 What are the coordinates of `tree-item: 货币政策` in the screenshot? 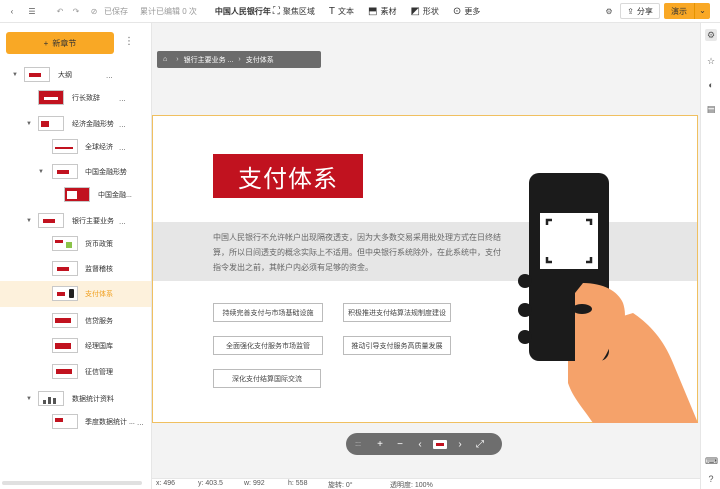 It's located at (75, 244).